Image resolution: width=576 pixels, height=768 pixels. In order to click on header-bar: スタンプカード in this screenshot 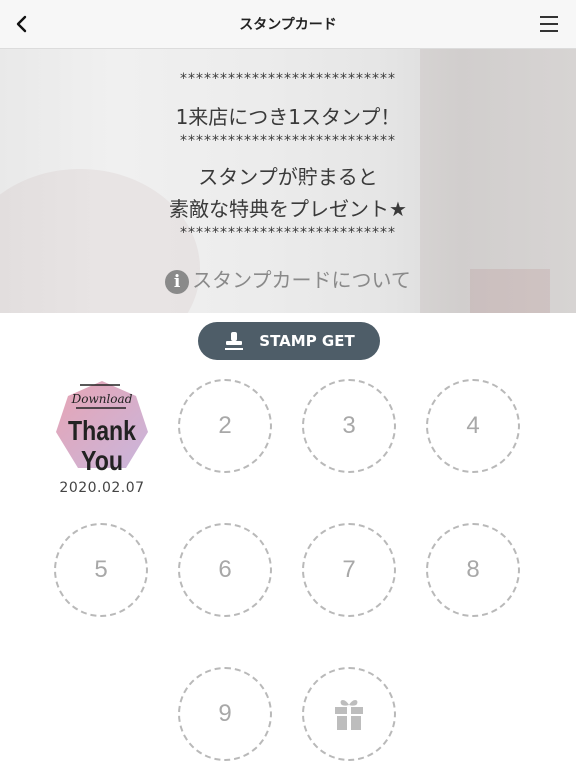, I will do `click(288, 24)`.